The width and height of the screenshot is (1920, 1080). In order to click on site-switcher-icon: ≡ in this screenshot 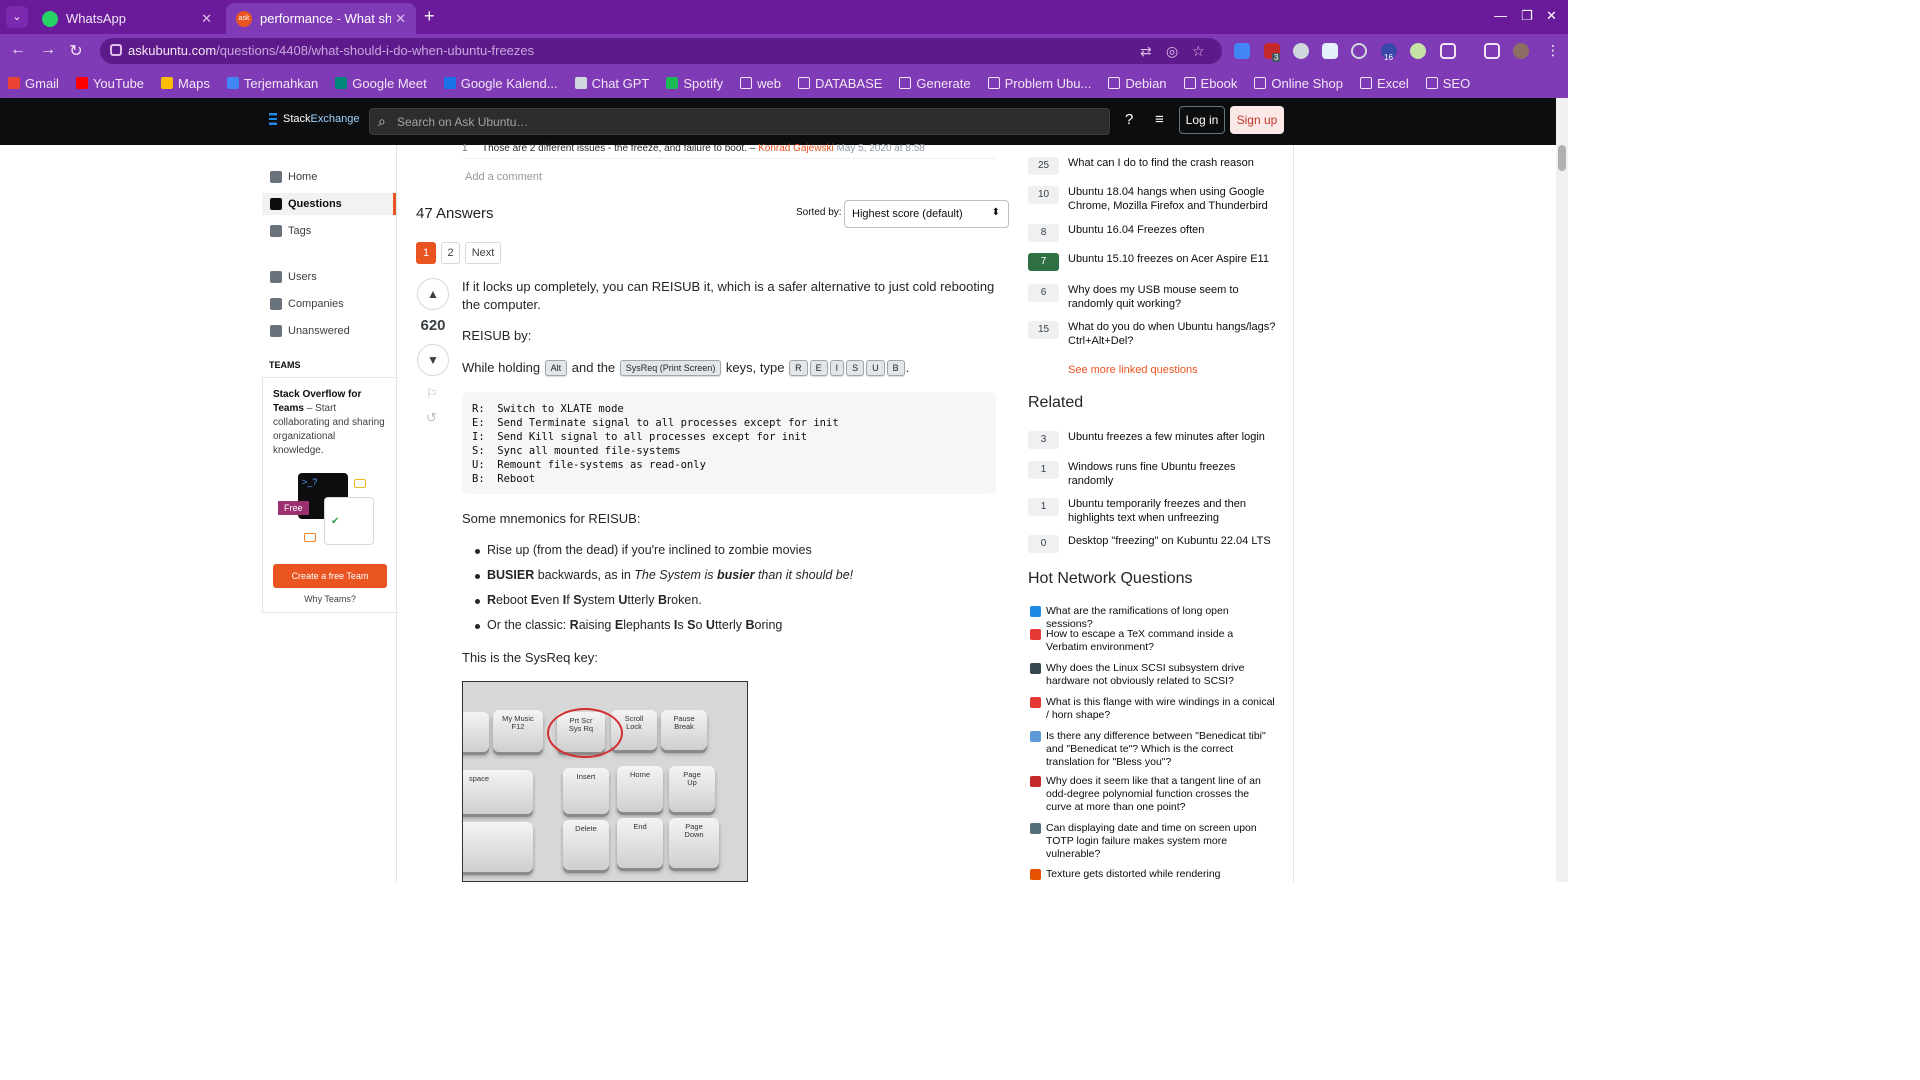, I will do `click(1159, 119)`.